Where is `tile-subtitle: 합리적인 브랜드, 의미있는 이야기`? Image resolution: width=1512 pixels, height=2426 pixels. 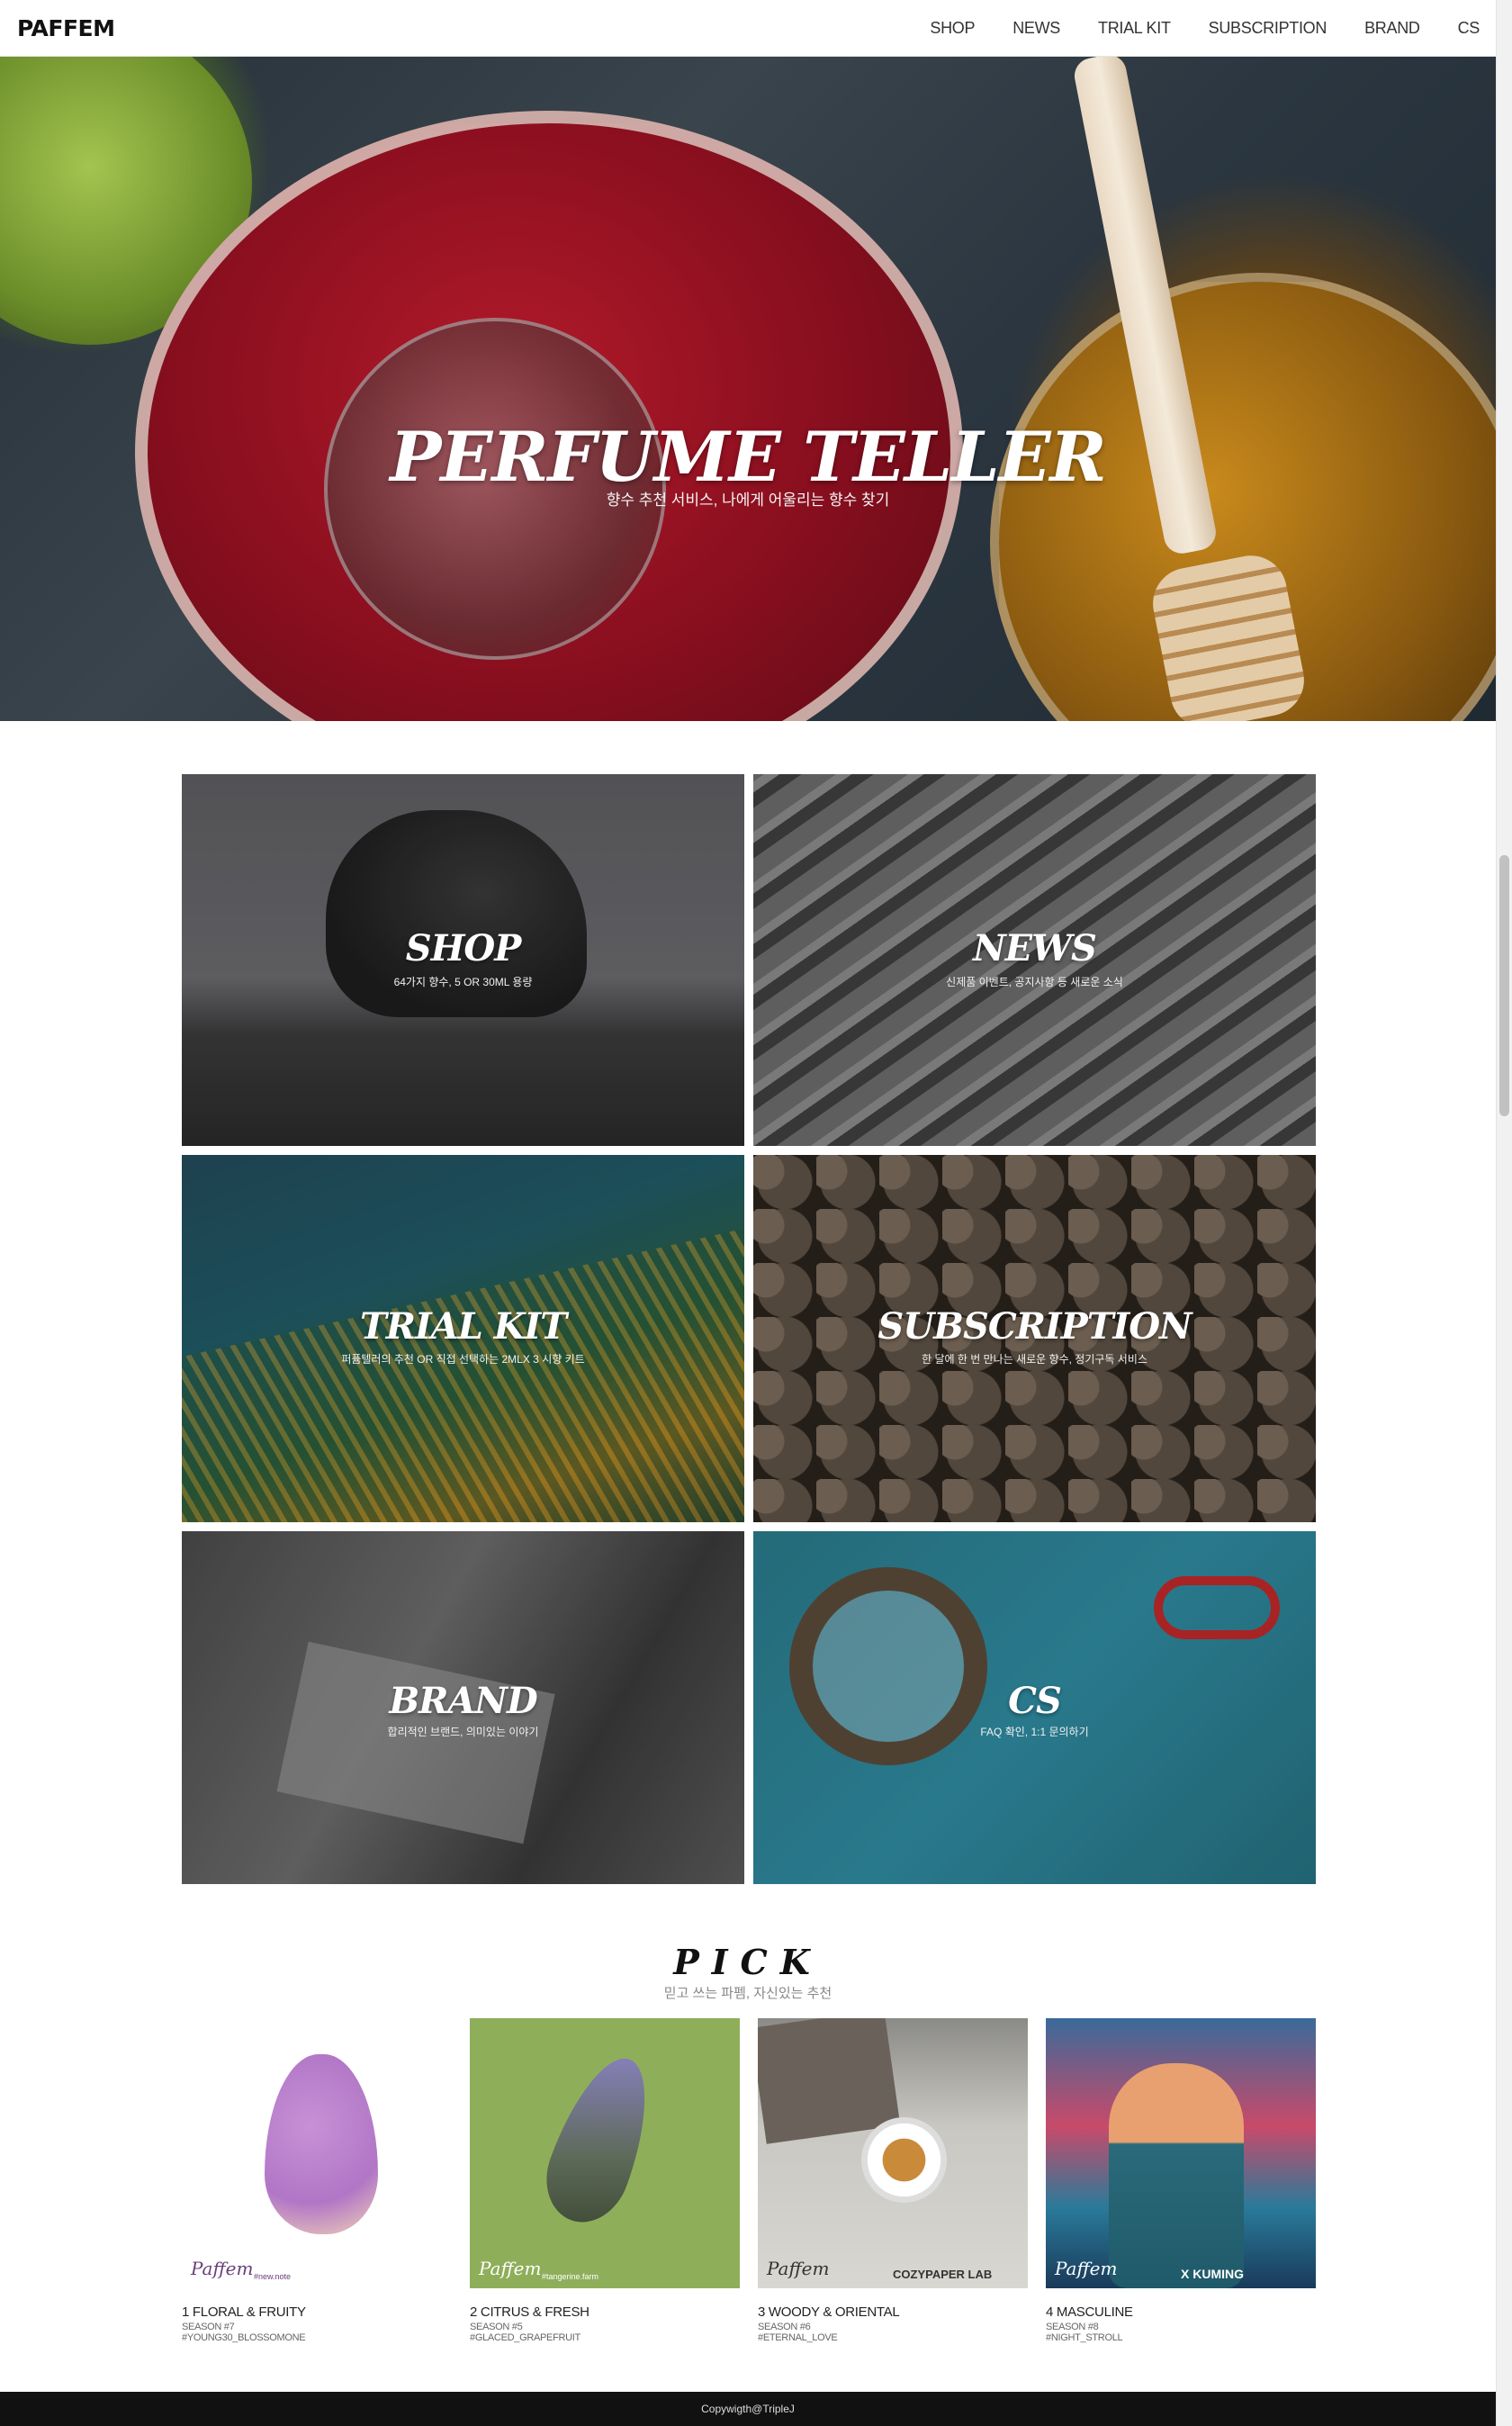
tile-subtitle: 합리적인 브랜드, 의미있는 이야기 is located at coordinates (463, 1732).